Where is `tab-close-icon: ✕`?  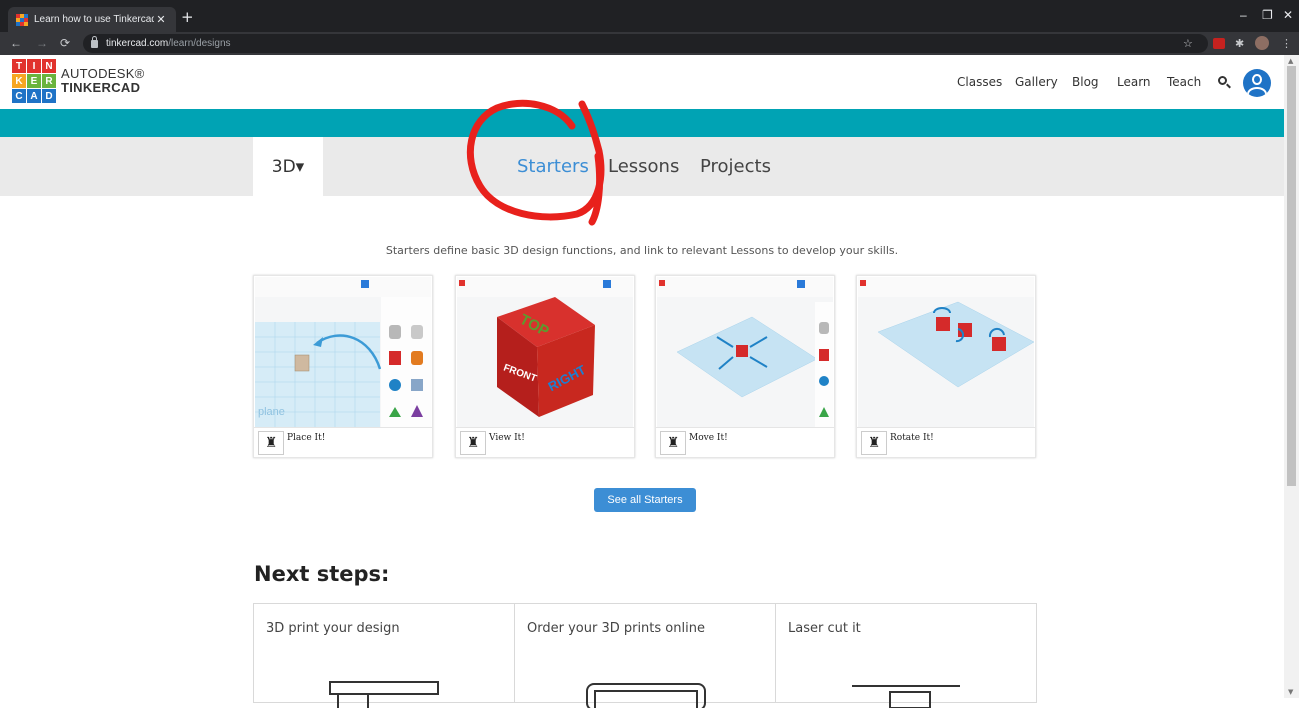
tab-close-icon: ✕ is located at coordinates (161, 19).